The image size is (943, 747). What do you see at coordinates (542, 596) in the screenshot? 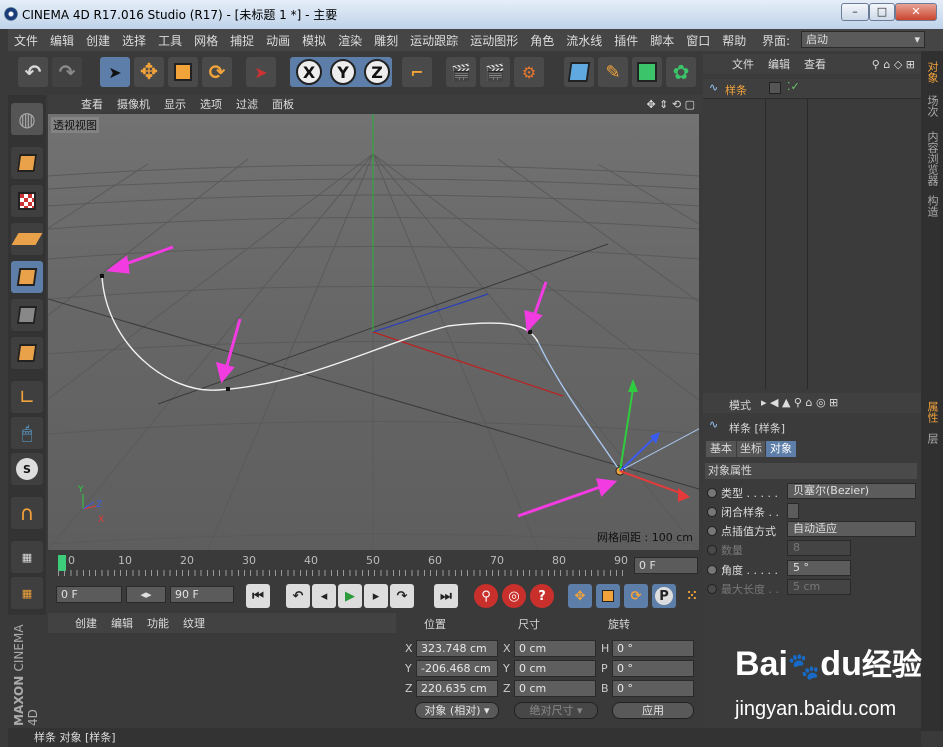
I see `keyframe-selection-button: ?` at bounding box center [542, 596].